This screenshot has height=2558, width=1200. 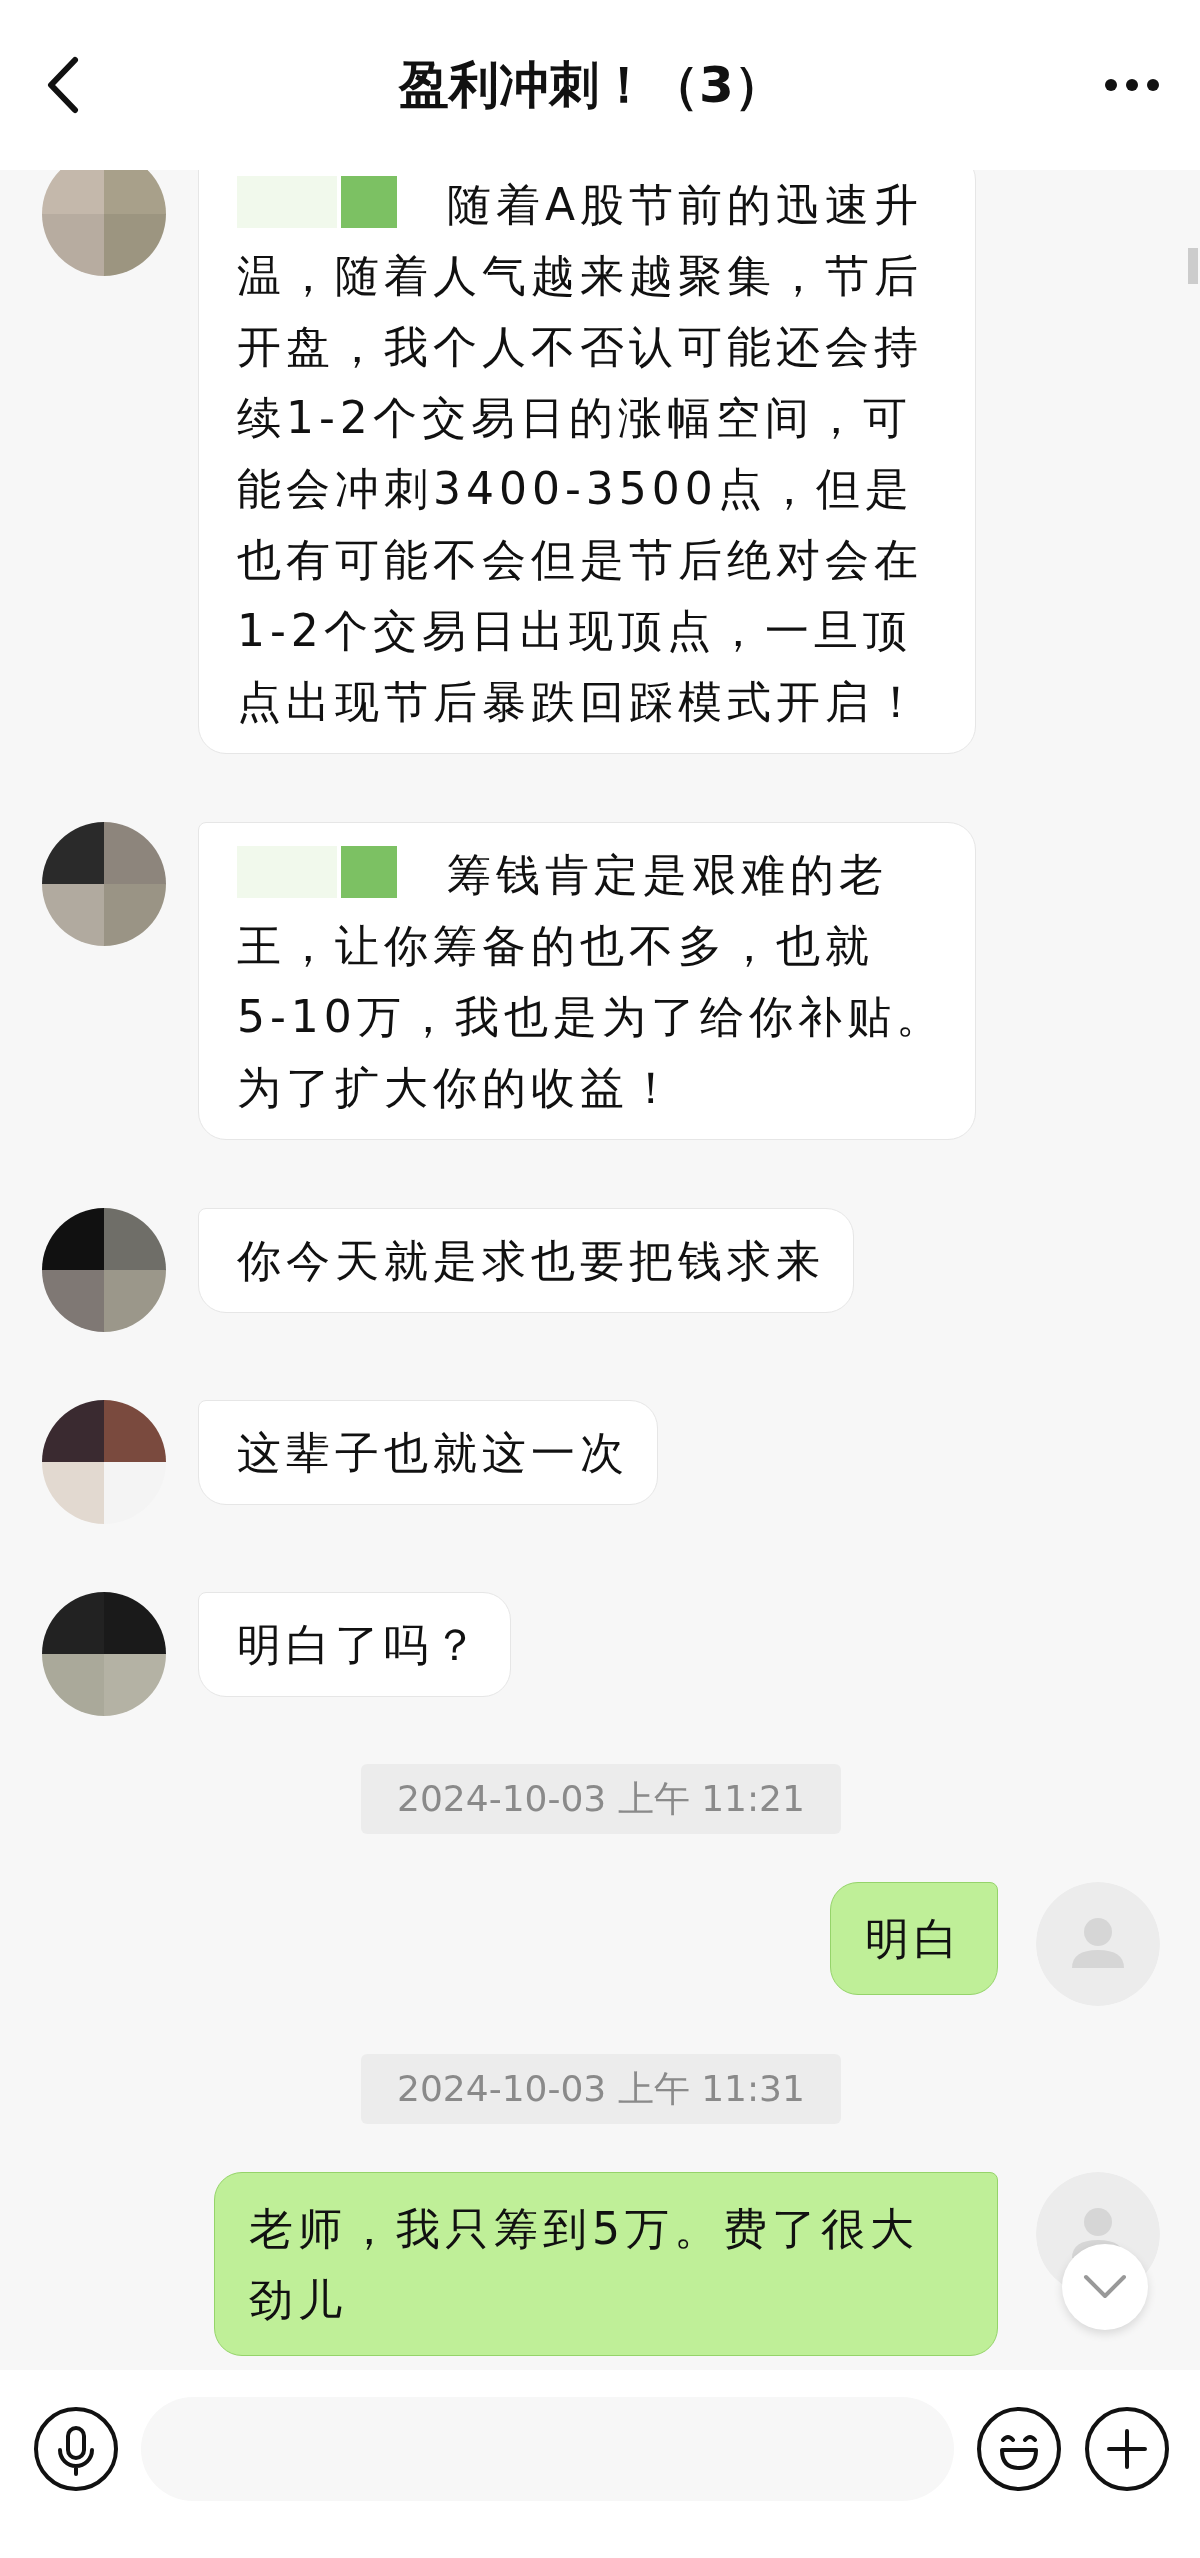 I want to click on chevron-down-icon, so click(x=1105, y=2287).